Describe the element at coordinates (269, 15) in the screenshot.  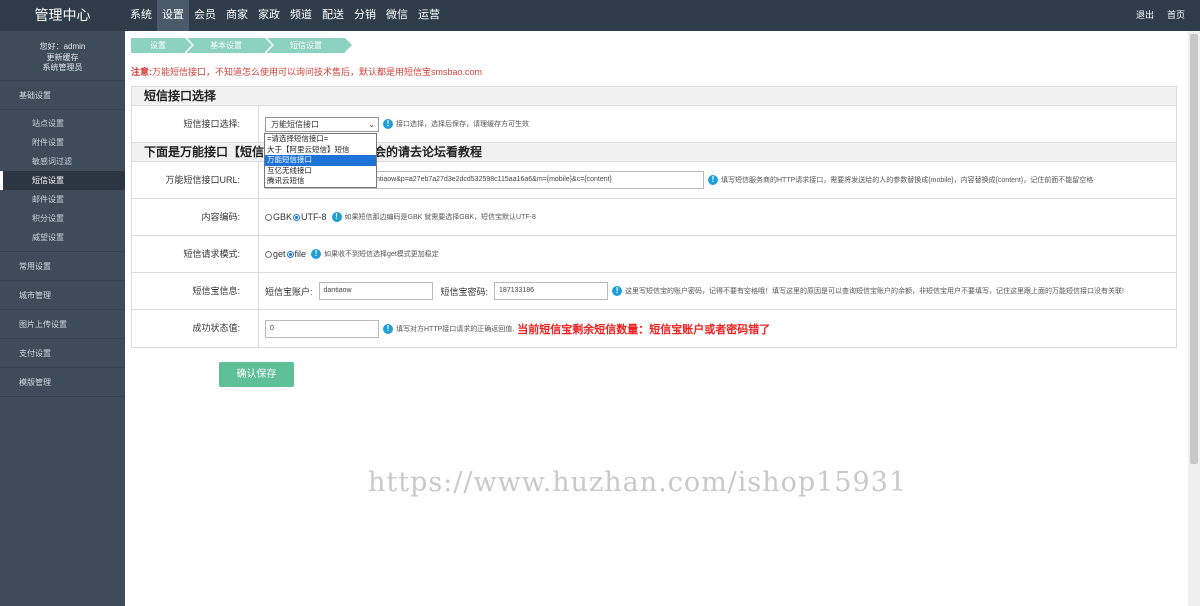
I see `topnav-housekeeping: 家政` at that location.